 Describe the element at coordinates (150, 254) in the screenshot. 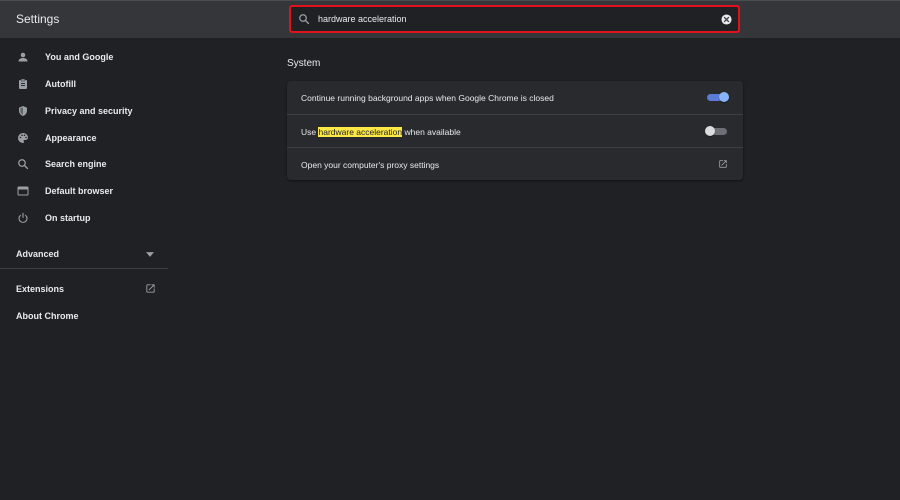

I see `chevron-down-icon` at that location.